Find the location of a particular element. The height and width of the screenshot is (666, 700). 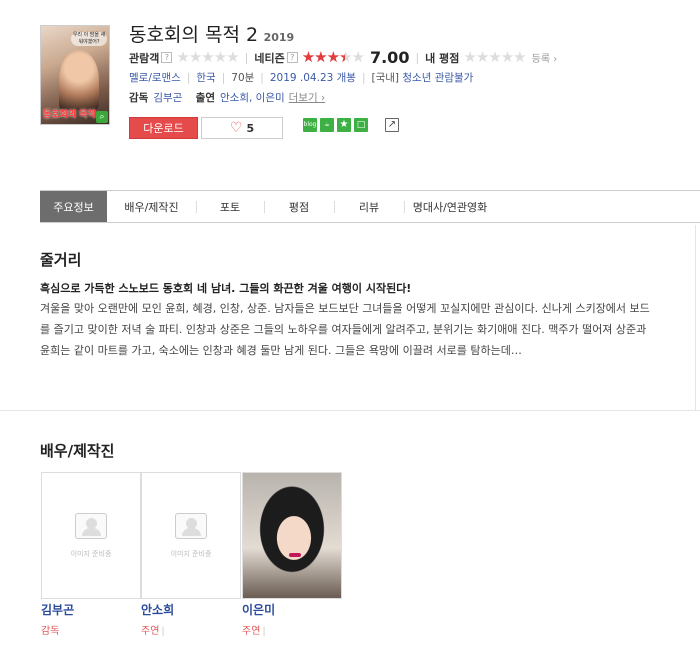

share-icons: blog ☕ ★ □ ↗ is located at coordinates (351, 125).